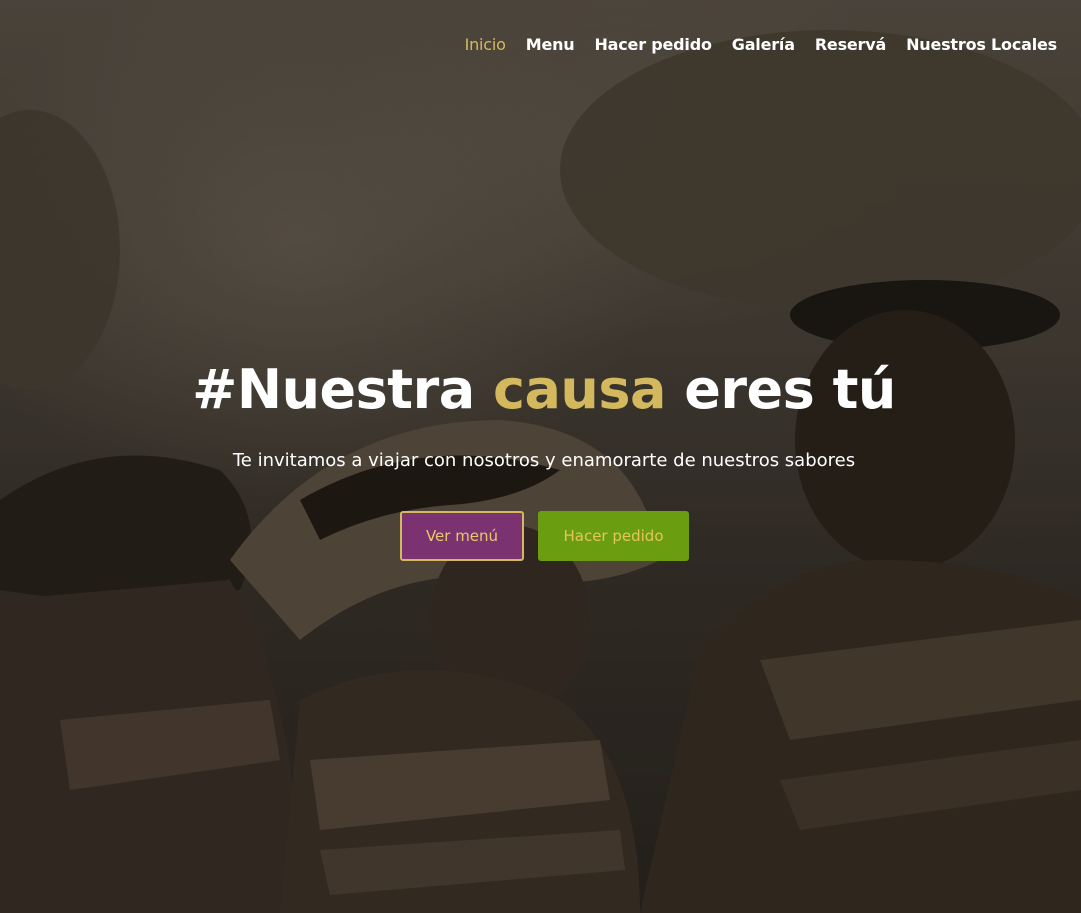 This screenshot has width=1081, height=913. Describe the element at coordinates (850, 45) in the screenshot. I see `nav-item-reserva: Reservá` at that location.